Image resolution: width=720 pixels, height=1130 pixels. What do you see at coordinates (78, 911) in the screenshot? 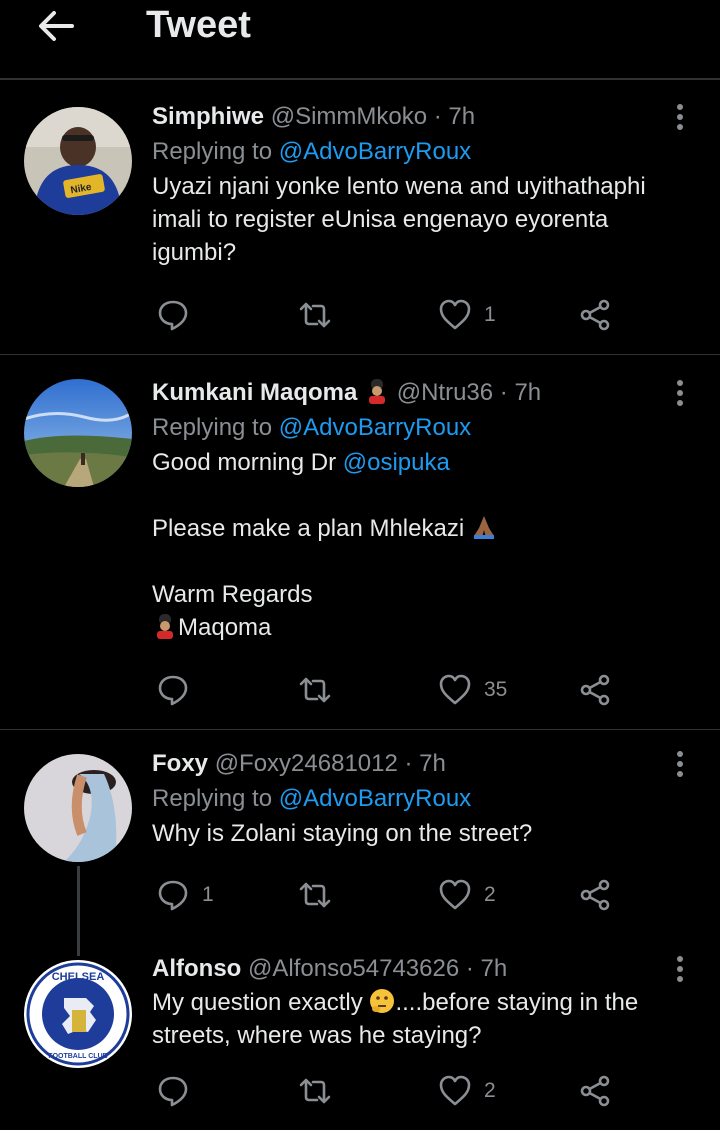
I see `thread-connector` at bounding box center [78, 911].